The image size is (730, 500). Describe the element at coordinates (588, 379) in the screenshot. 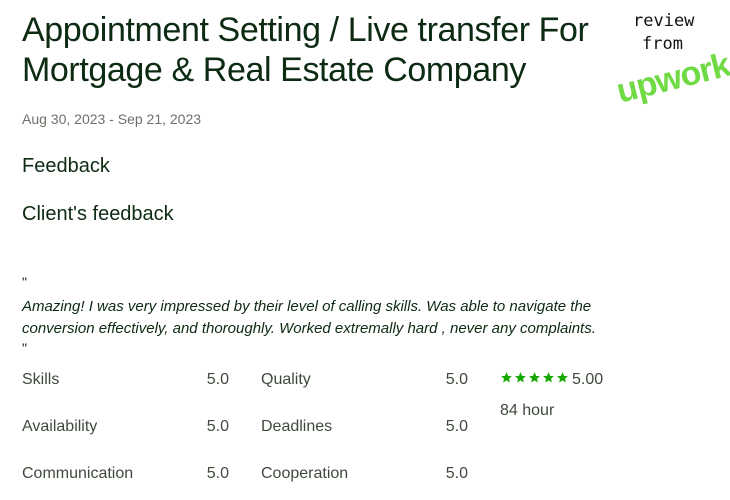

I see `overall-score: 5.00` at that location.